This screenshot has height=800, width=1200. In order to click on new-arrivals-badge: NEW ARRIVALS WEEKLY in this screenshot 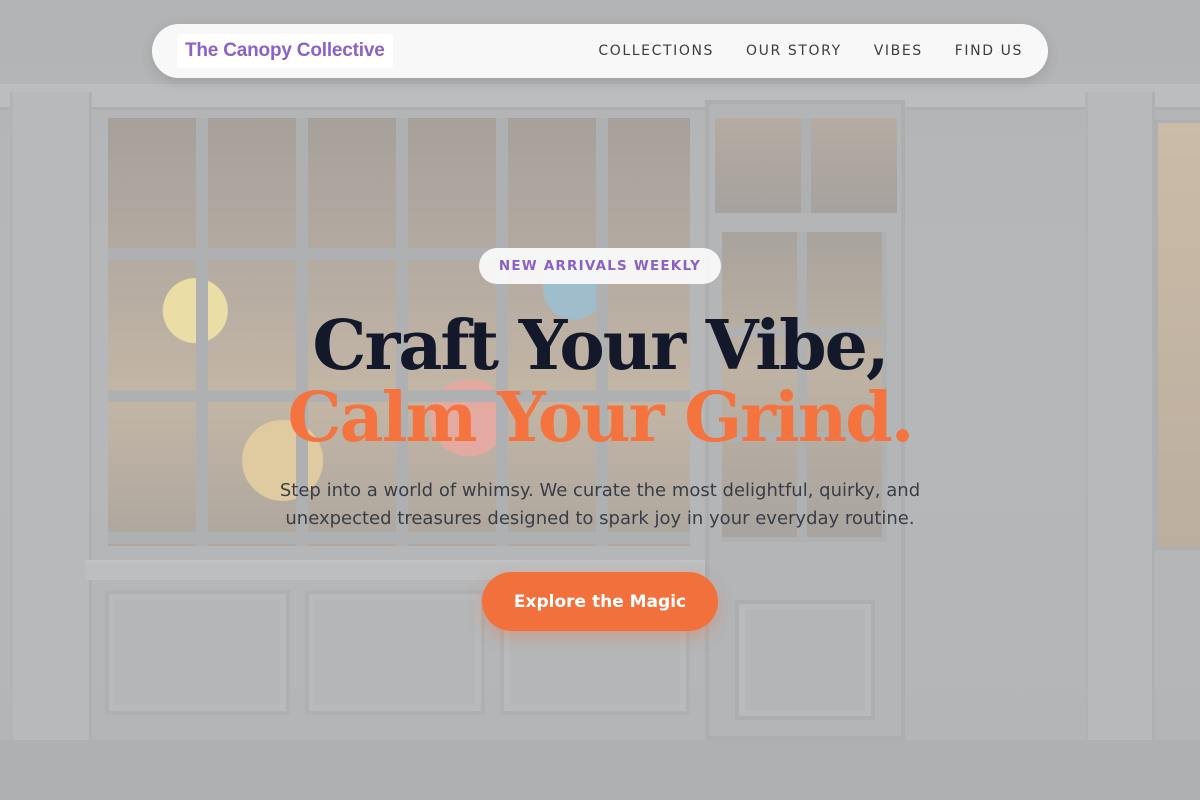, I will do `click(600, 266)`.